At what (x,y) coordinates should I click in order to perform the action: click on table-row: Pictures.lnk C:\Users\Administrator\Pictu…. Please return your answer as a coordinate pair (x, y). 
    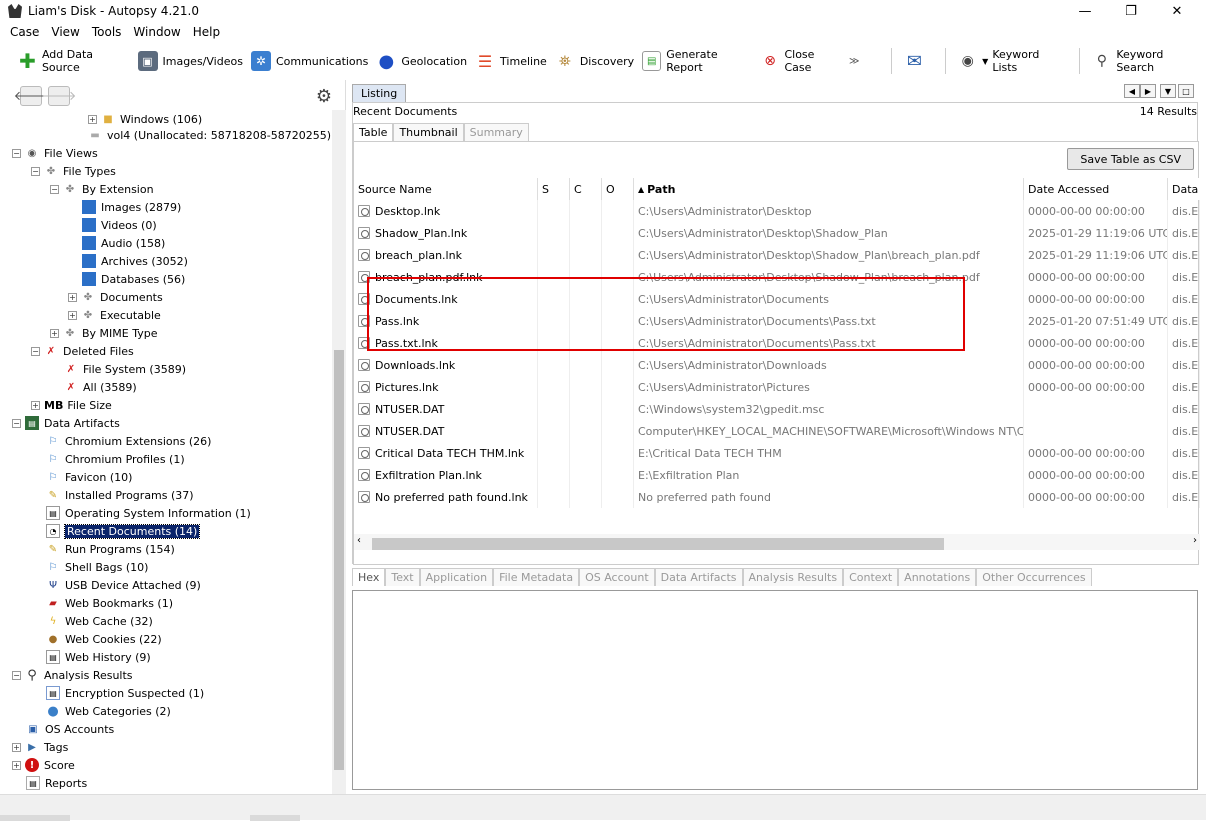
    Looking at the image, I should click on (777, 387).